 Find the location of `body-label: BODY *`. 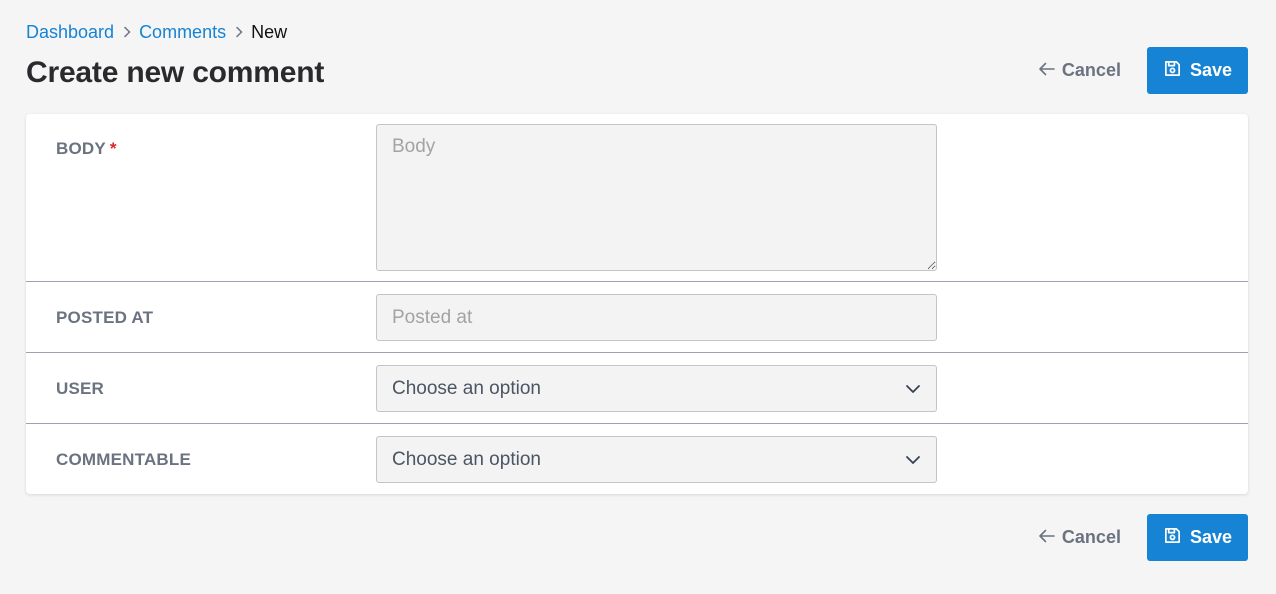

body-label: BODY * is located at coordinates (86, 149).